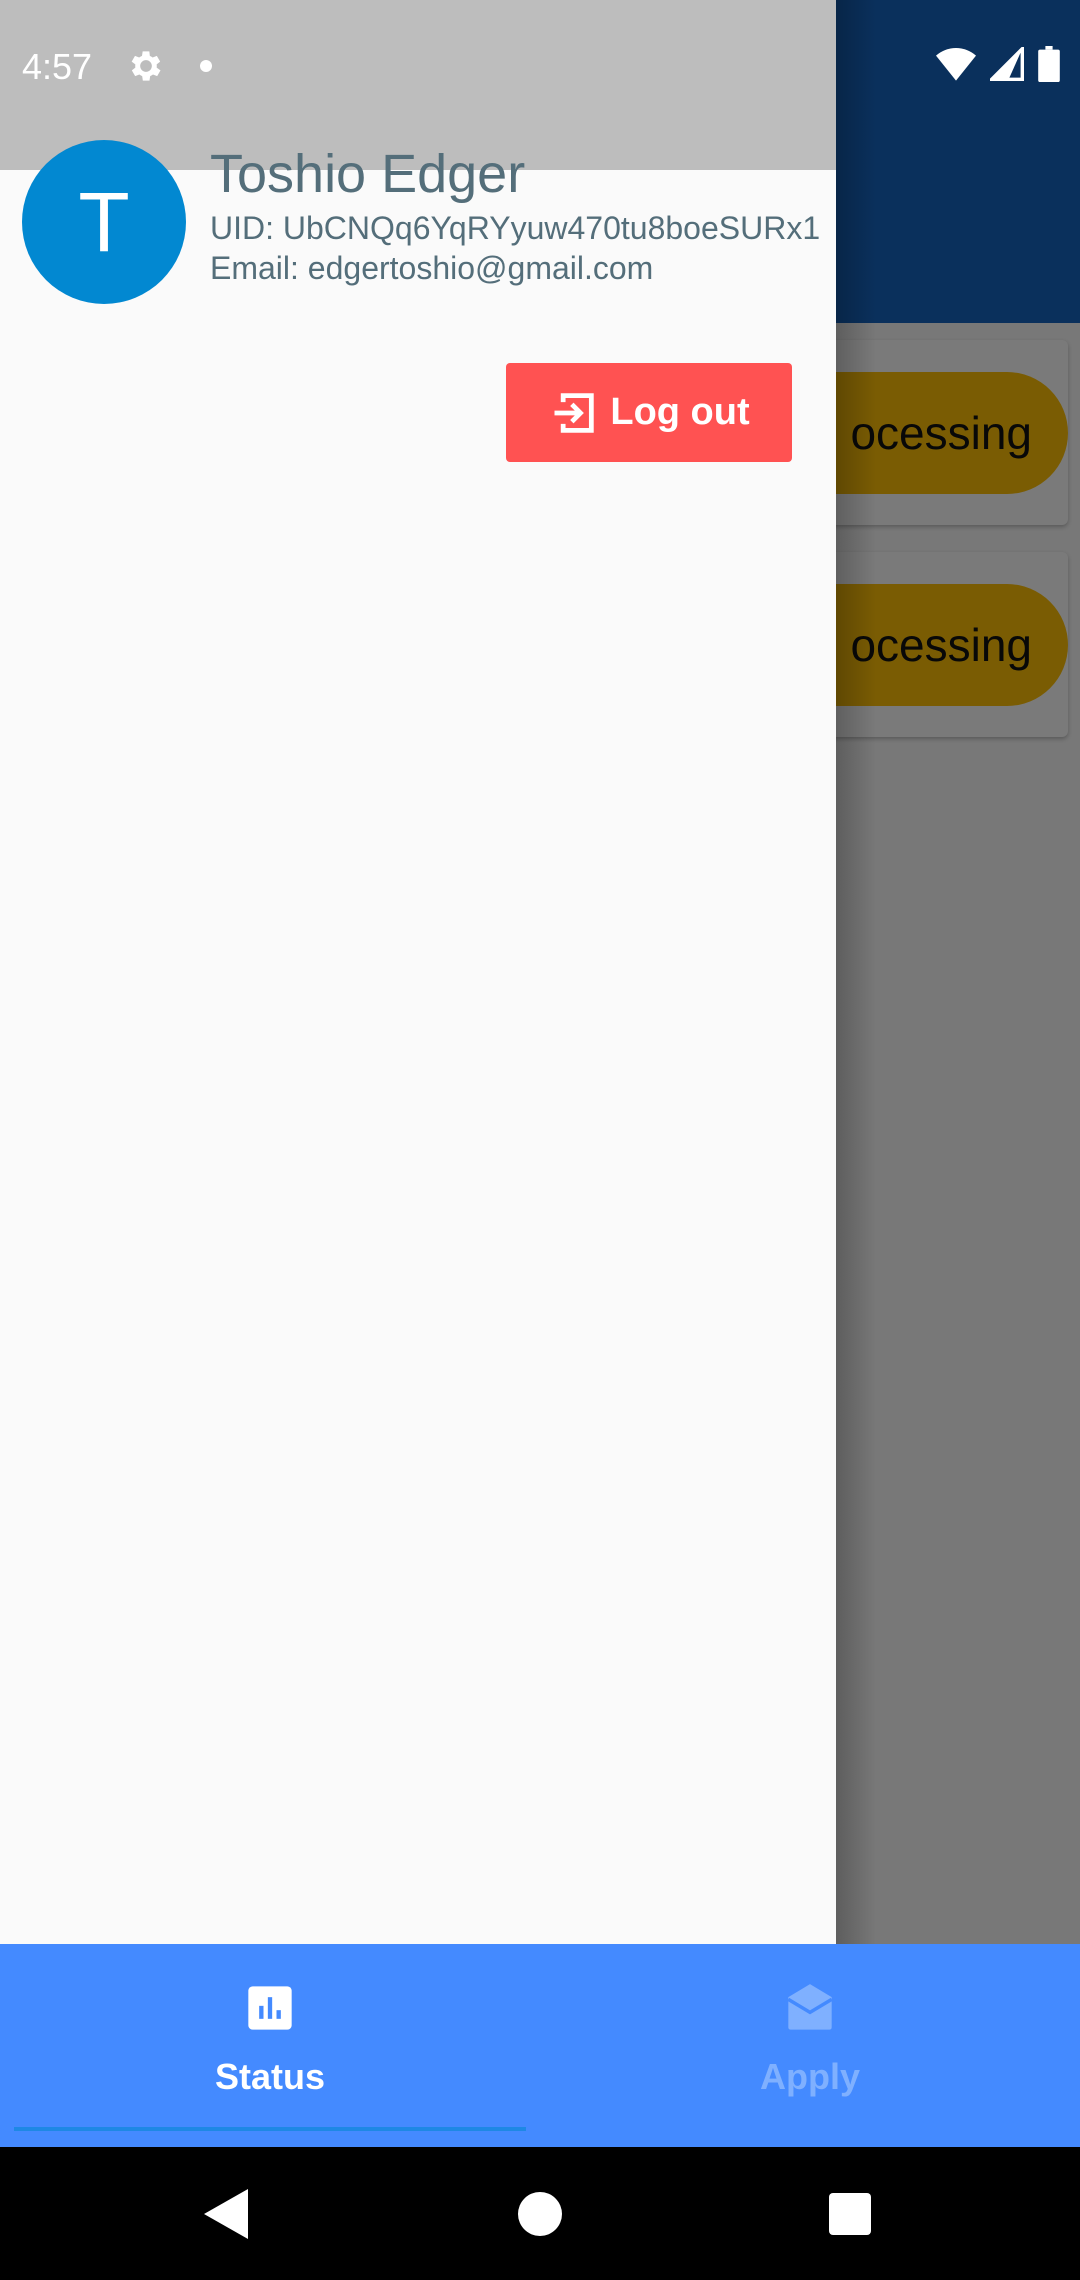  Describe the element at coordinates (270, 2076) in the screenshot. I see `tab-status-label: Status` at that location.